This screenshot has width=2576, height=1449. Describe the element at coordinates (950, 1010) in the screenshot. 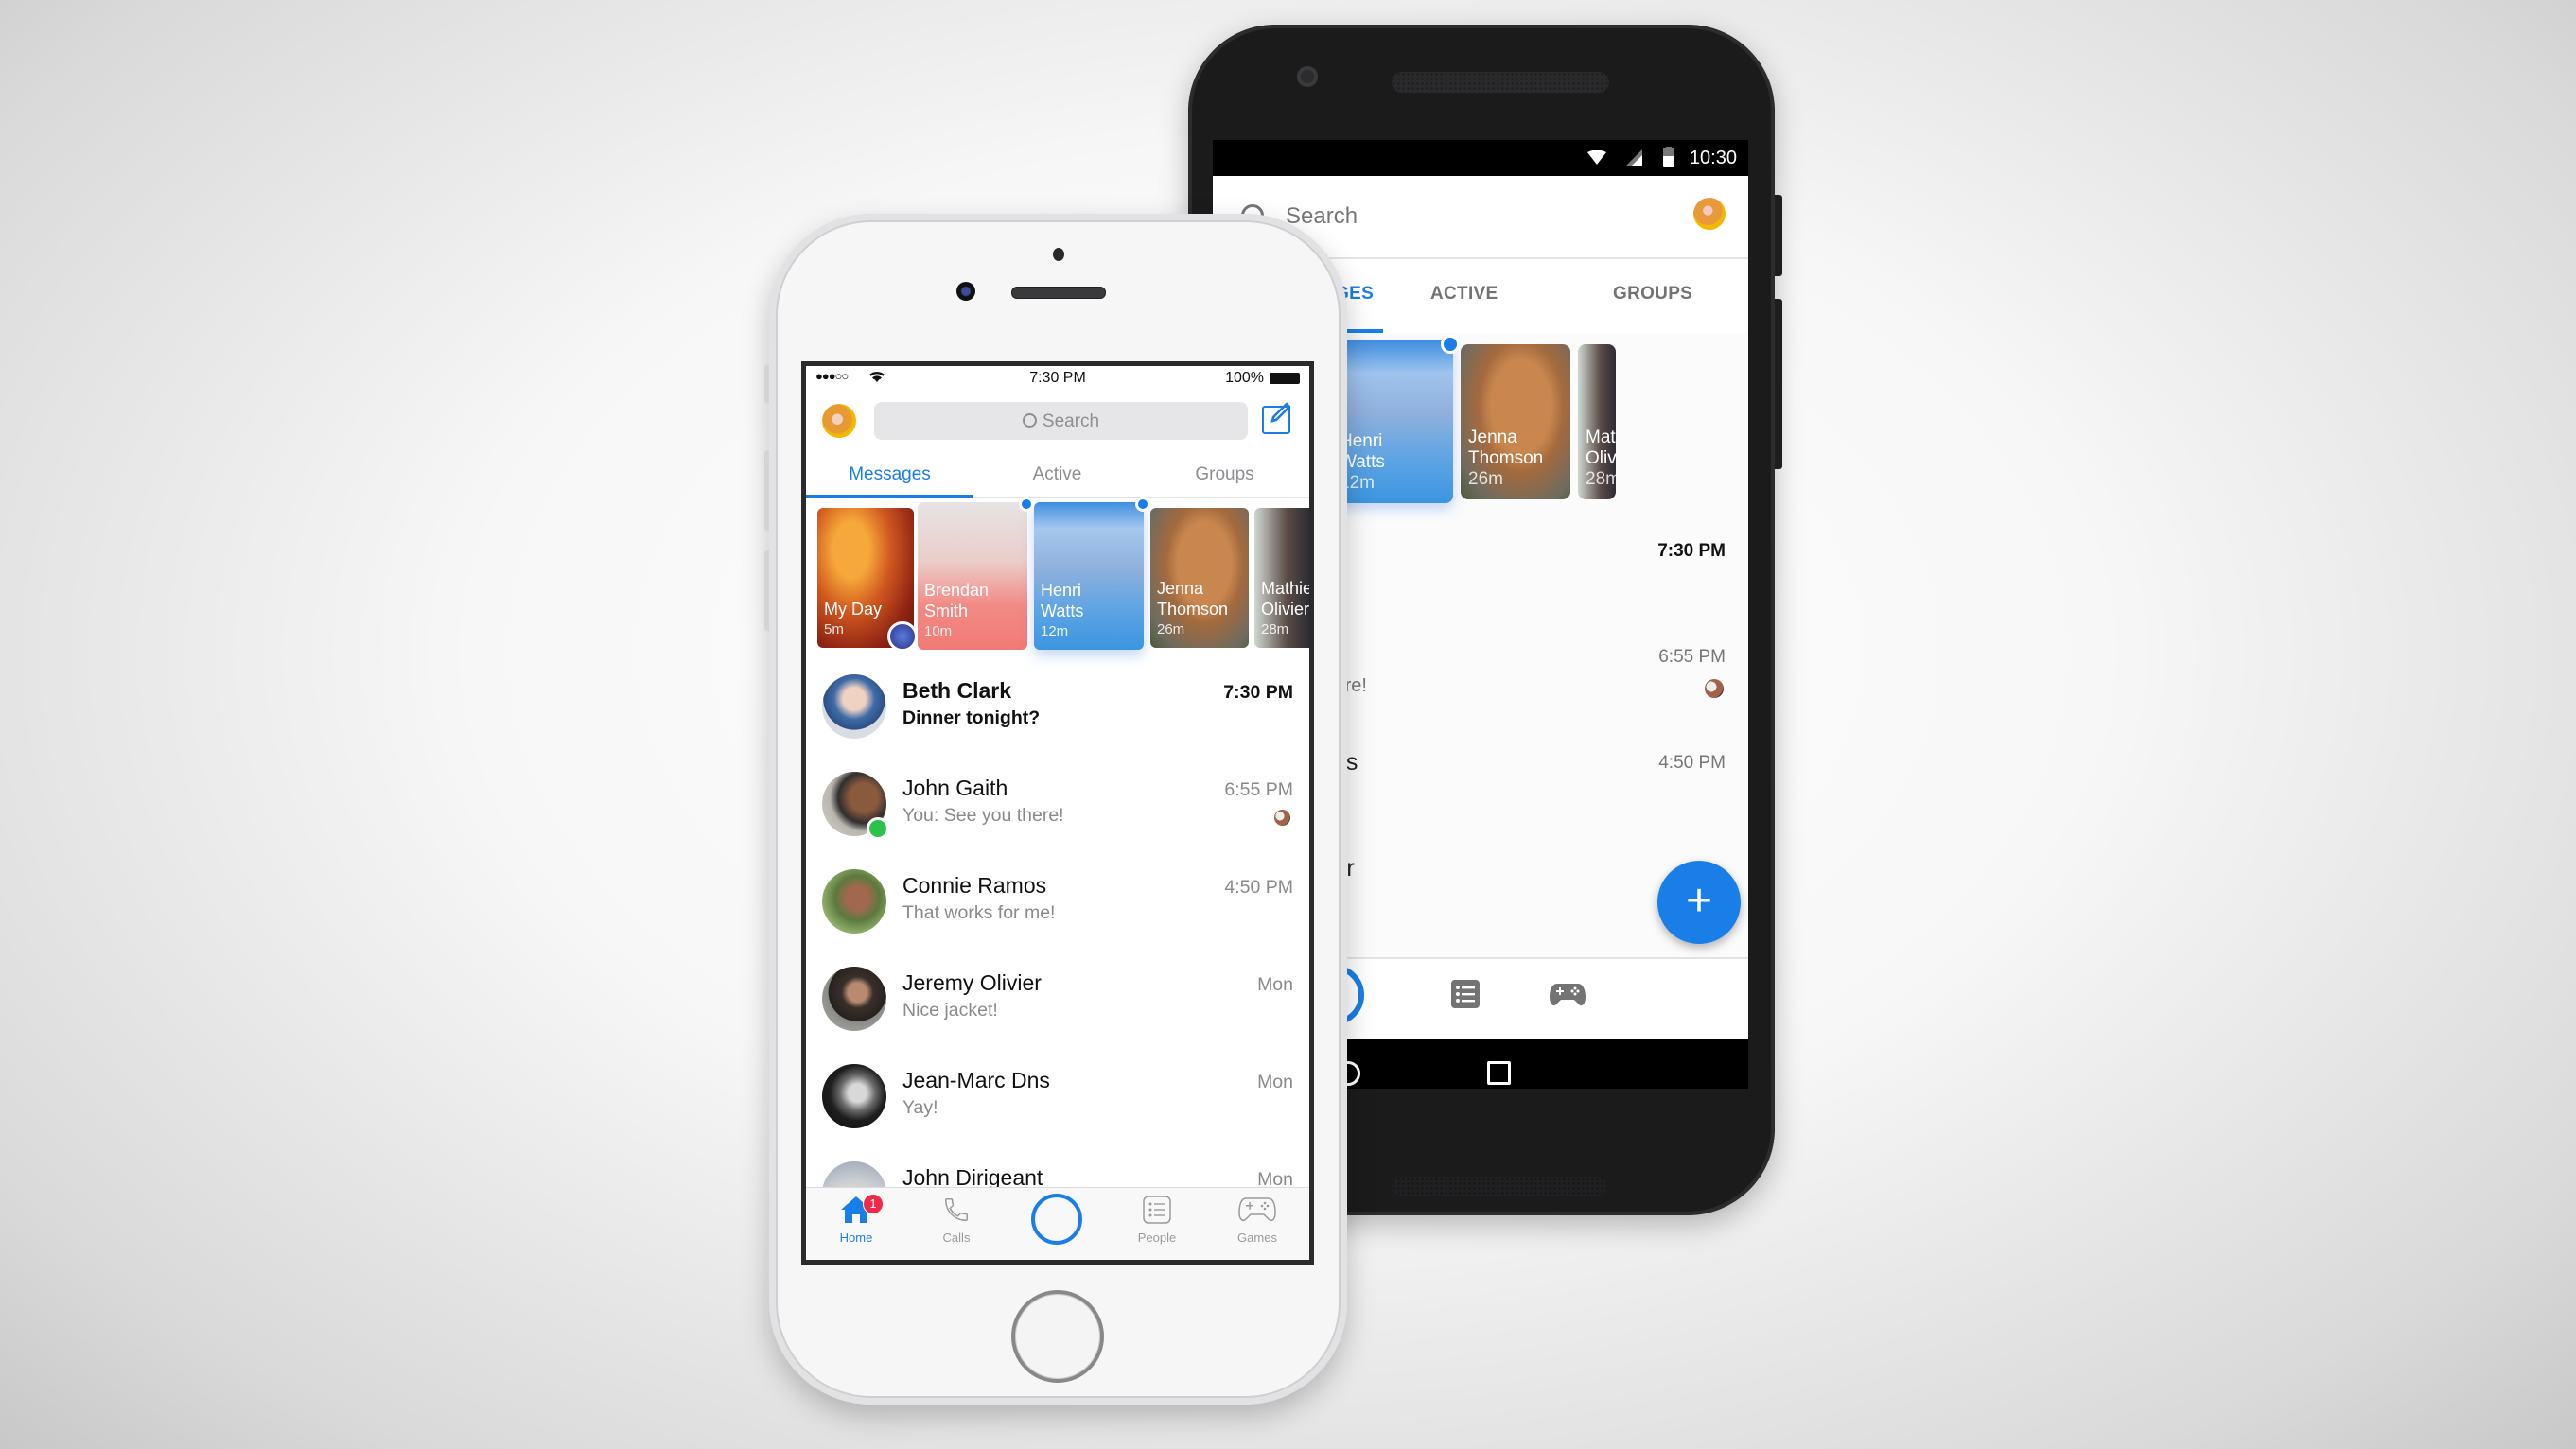

I see `message-preview: Nice jacket!` at that location.